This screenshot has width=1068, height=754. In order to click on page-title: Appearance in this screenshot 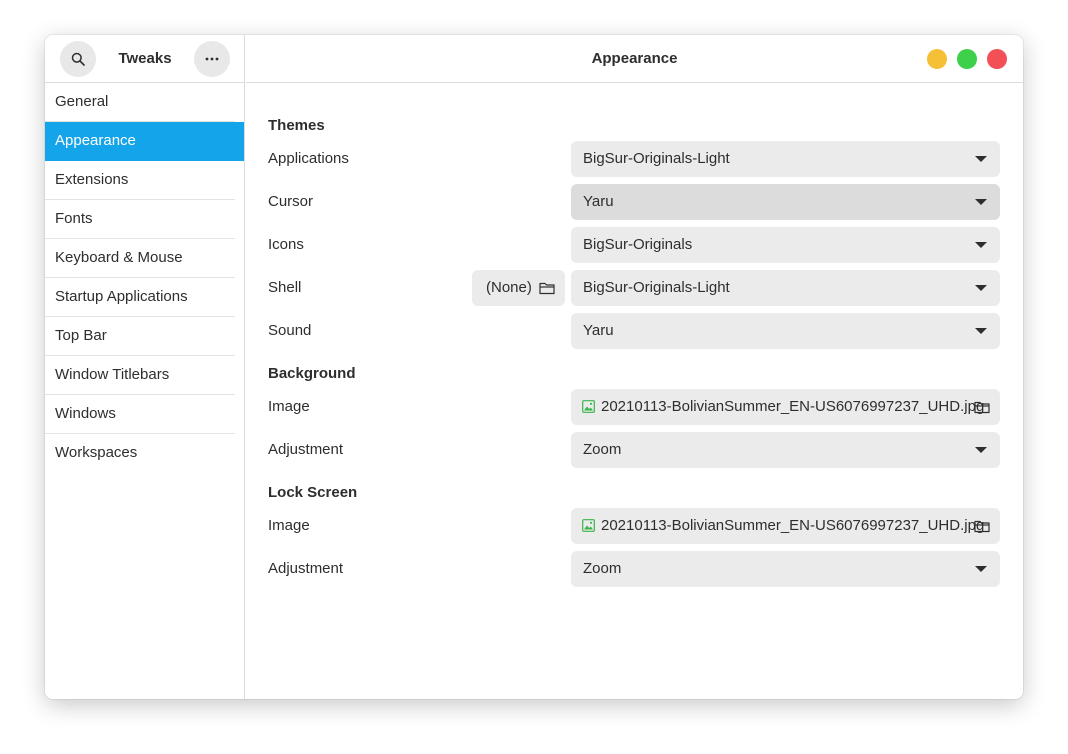, I will do `click(634, 58)`.